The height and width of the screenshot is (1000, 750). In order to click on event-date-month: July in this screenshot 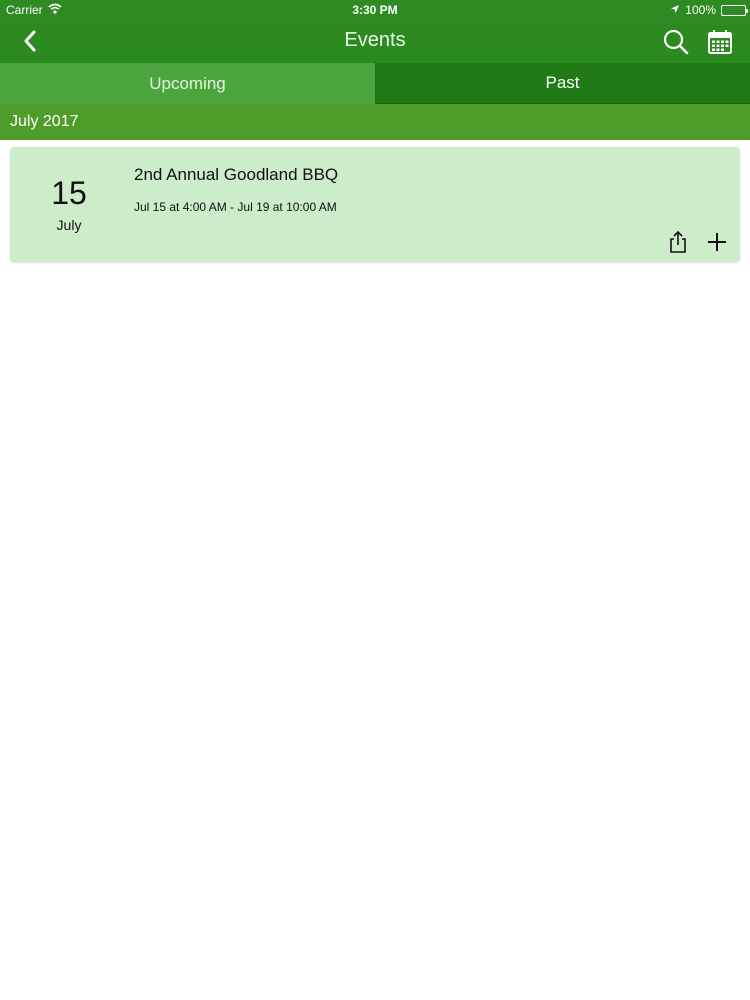, I will do `click(69, 225)`.